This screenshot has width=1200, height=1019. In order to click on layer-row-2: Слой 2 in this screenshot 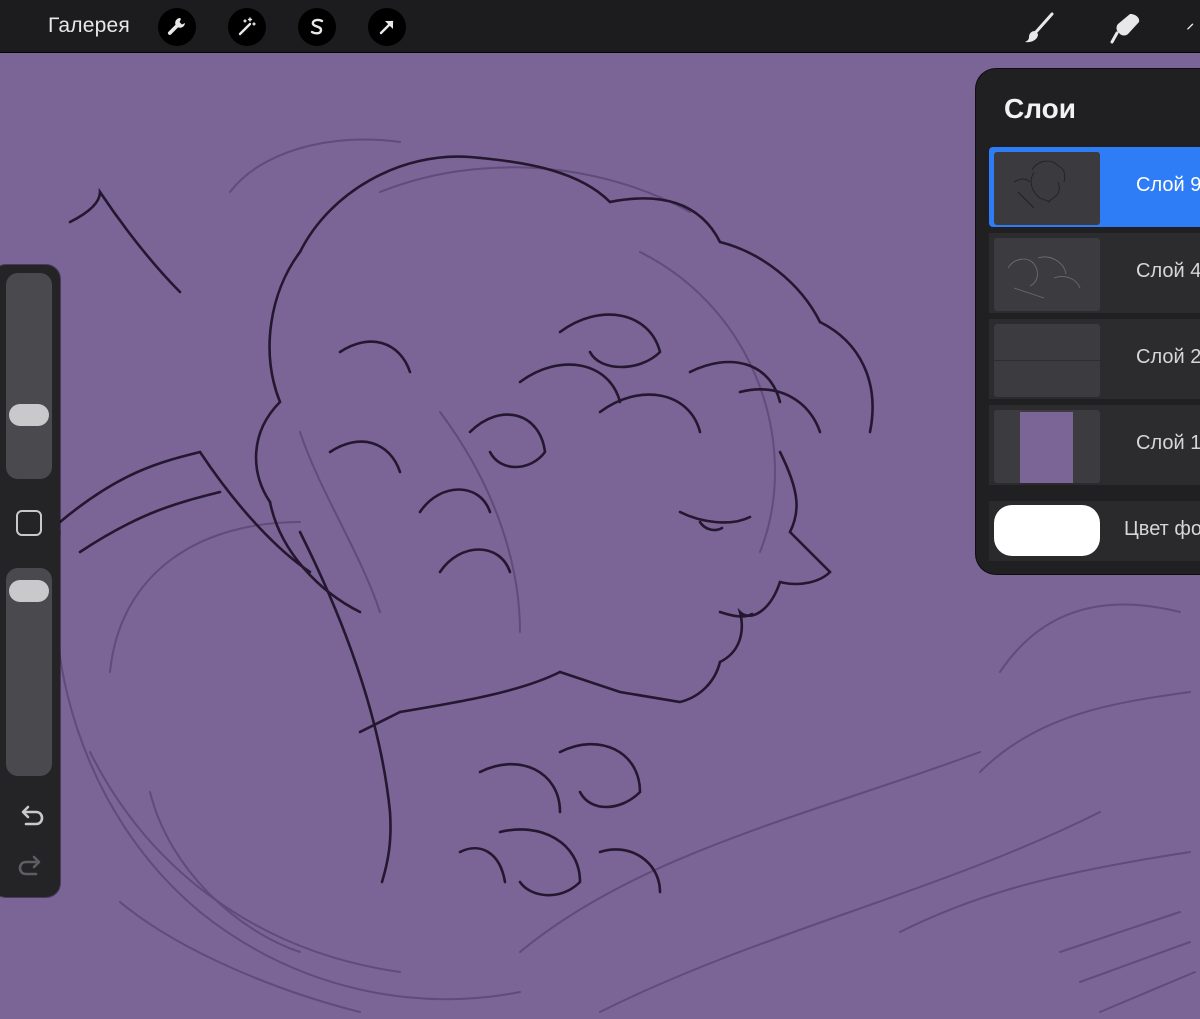, I will do `click(1094, 359)`.